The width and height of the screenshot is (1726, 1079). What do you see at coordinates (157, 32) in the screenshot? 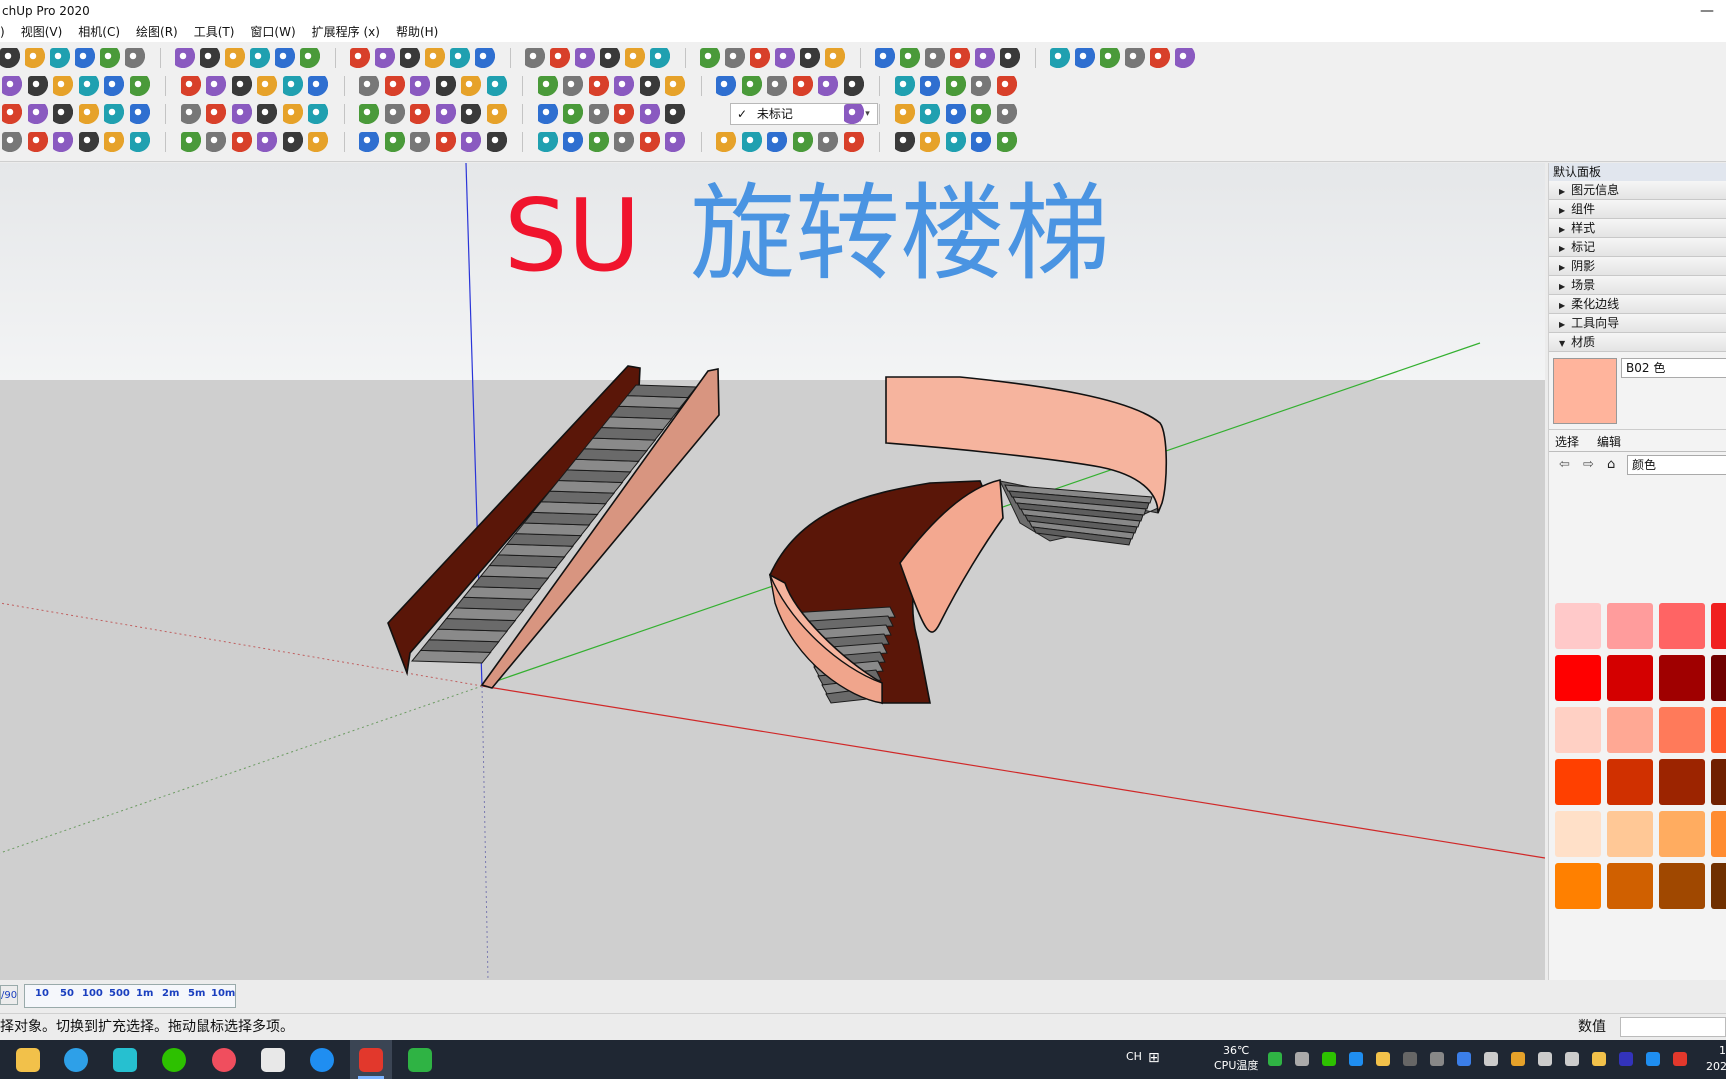
I see `menu-draw: 绘图(R)` at bounding box center [157, 32].